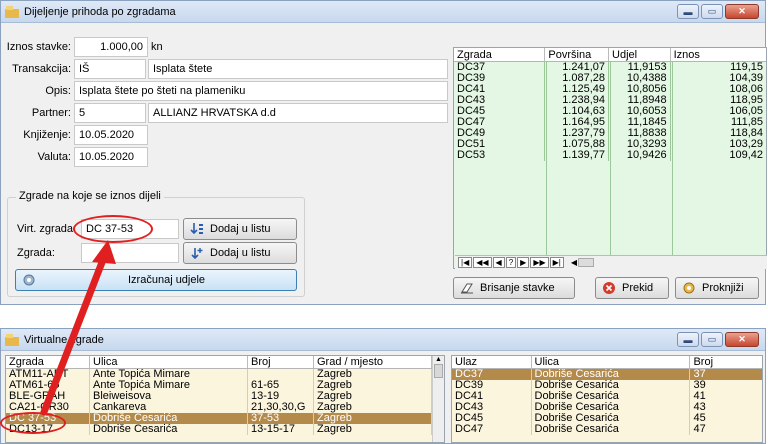  What do you see at coordinates (225, 374) in the screenshot?
I see `table-row: ATM11-ART Ante Topića Mimare Zagreb` at bounding box center [225, 374].